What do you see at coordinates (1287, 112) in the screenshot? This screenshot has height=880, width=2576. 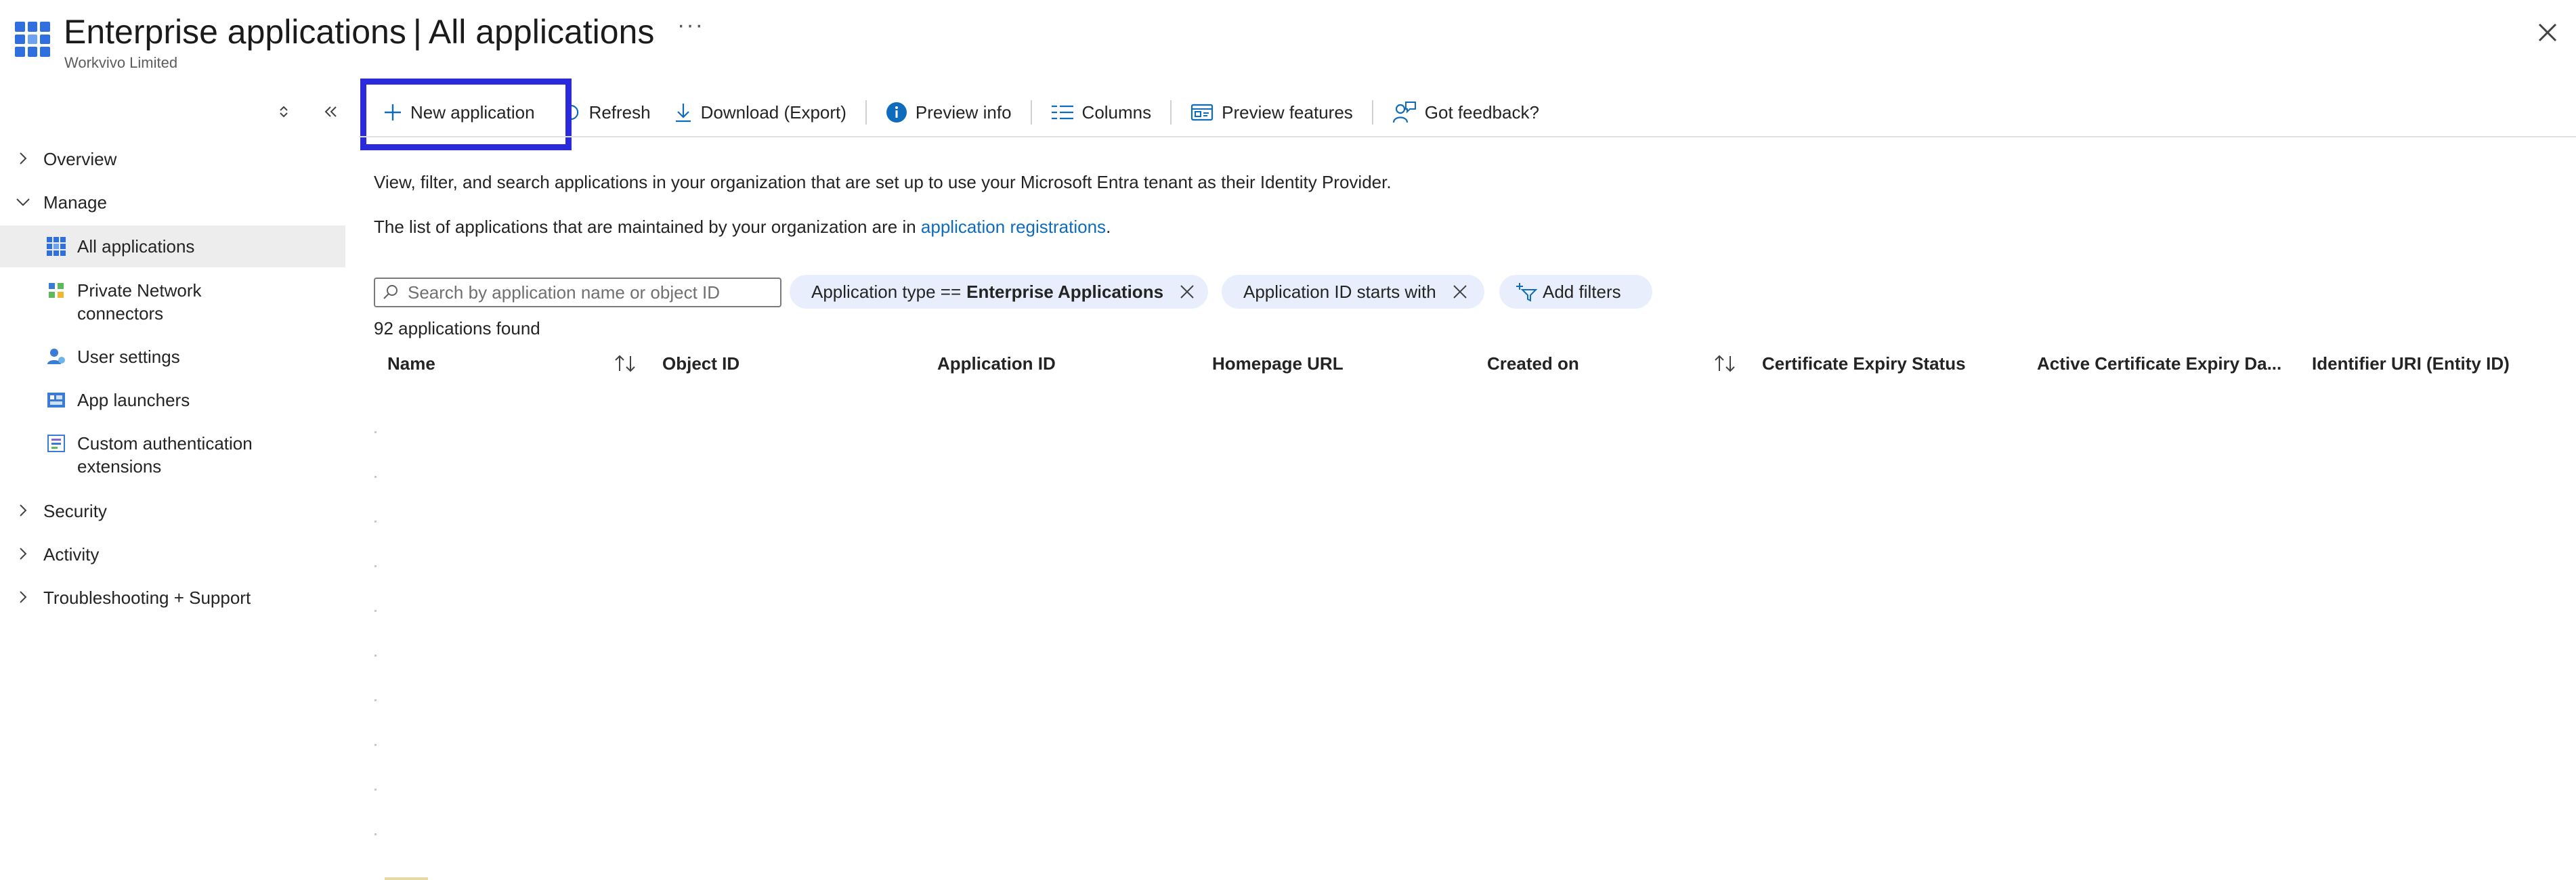 I see `preview-features-label: Preview features` at bounding box center [1287, 112].